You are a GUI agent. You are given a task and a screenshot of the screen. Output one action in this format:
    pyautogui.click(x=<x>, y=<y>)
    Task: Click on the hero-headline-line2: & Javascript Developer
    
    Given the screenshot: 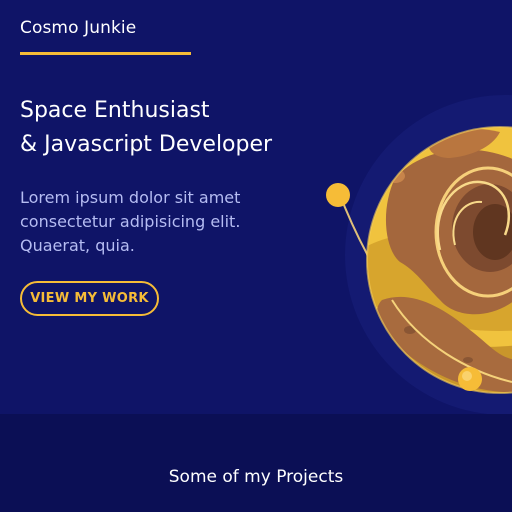 What is the action you would take?
    pyautogui.click(x=146, y=144)
    